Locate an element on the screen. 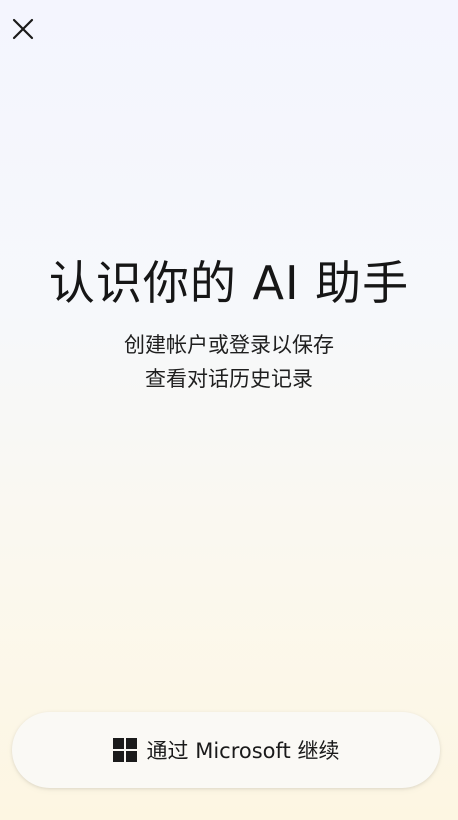  subtitle-line-1: 创建帐户或登录以保存 is located at coordinates (229, 345).